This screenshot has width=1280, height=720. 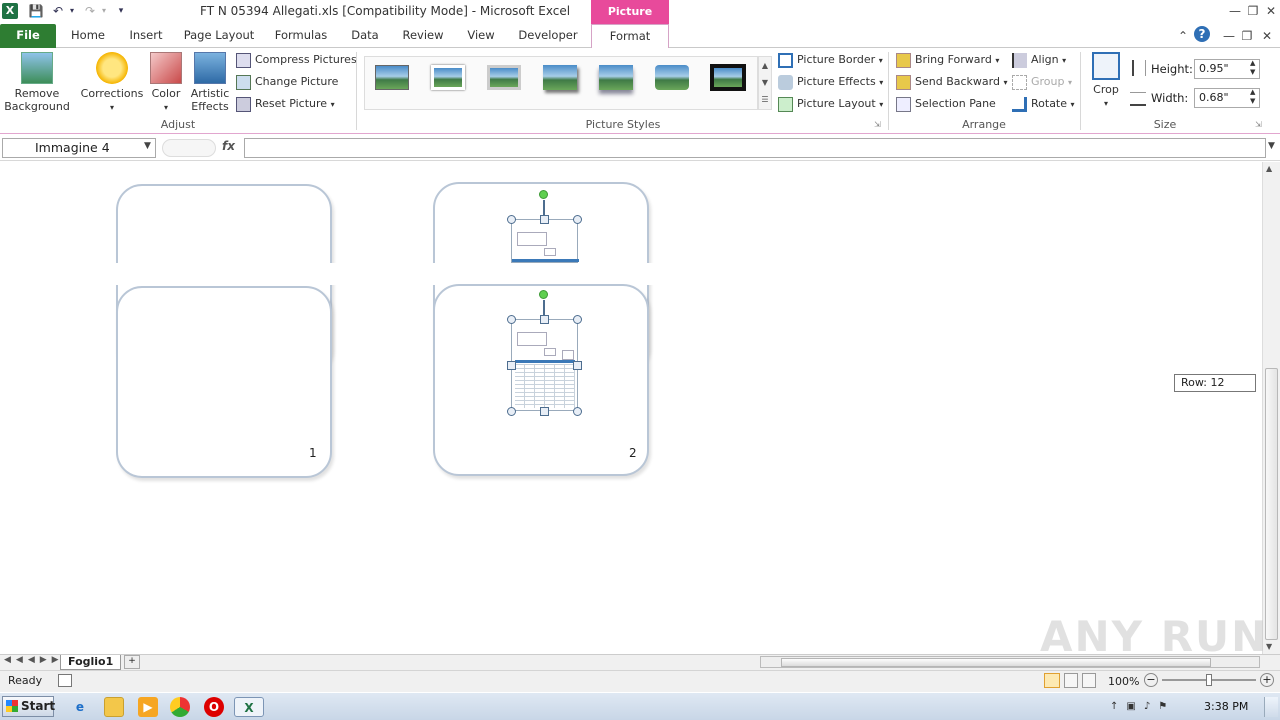 I want to click on color-button: Color ▾, so click(x=166, y=83).